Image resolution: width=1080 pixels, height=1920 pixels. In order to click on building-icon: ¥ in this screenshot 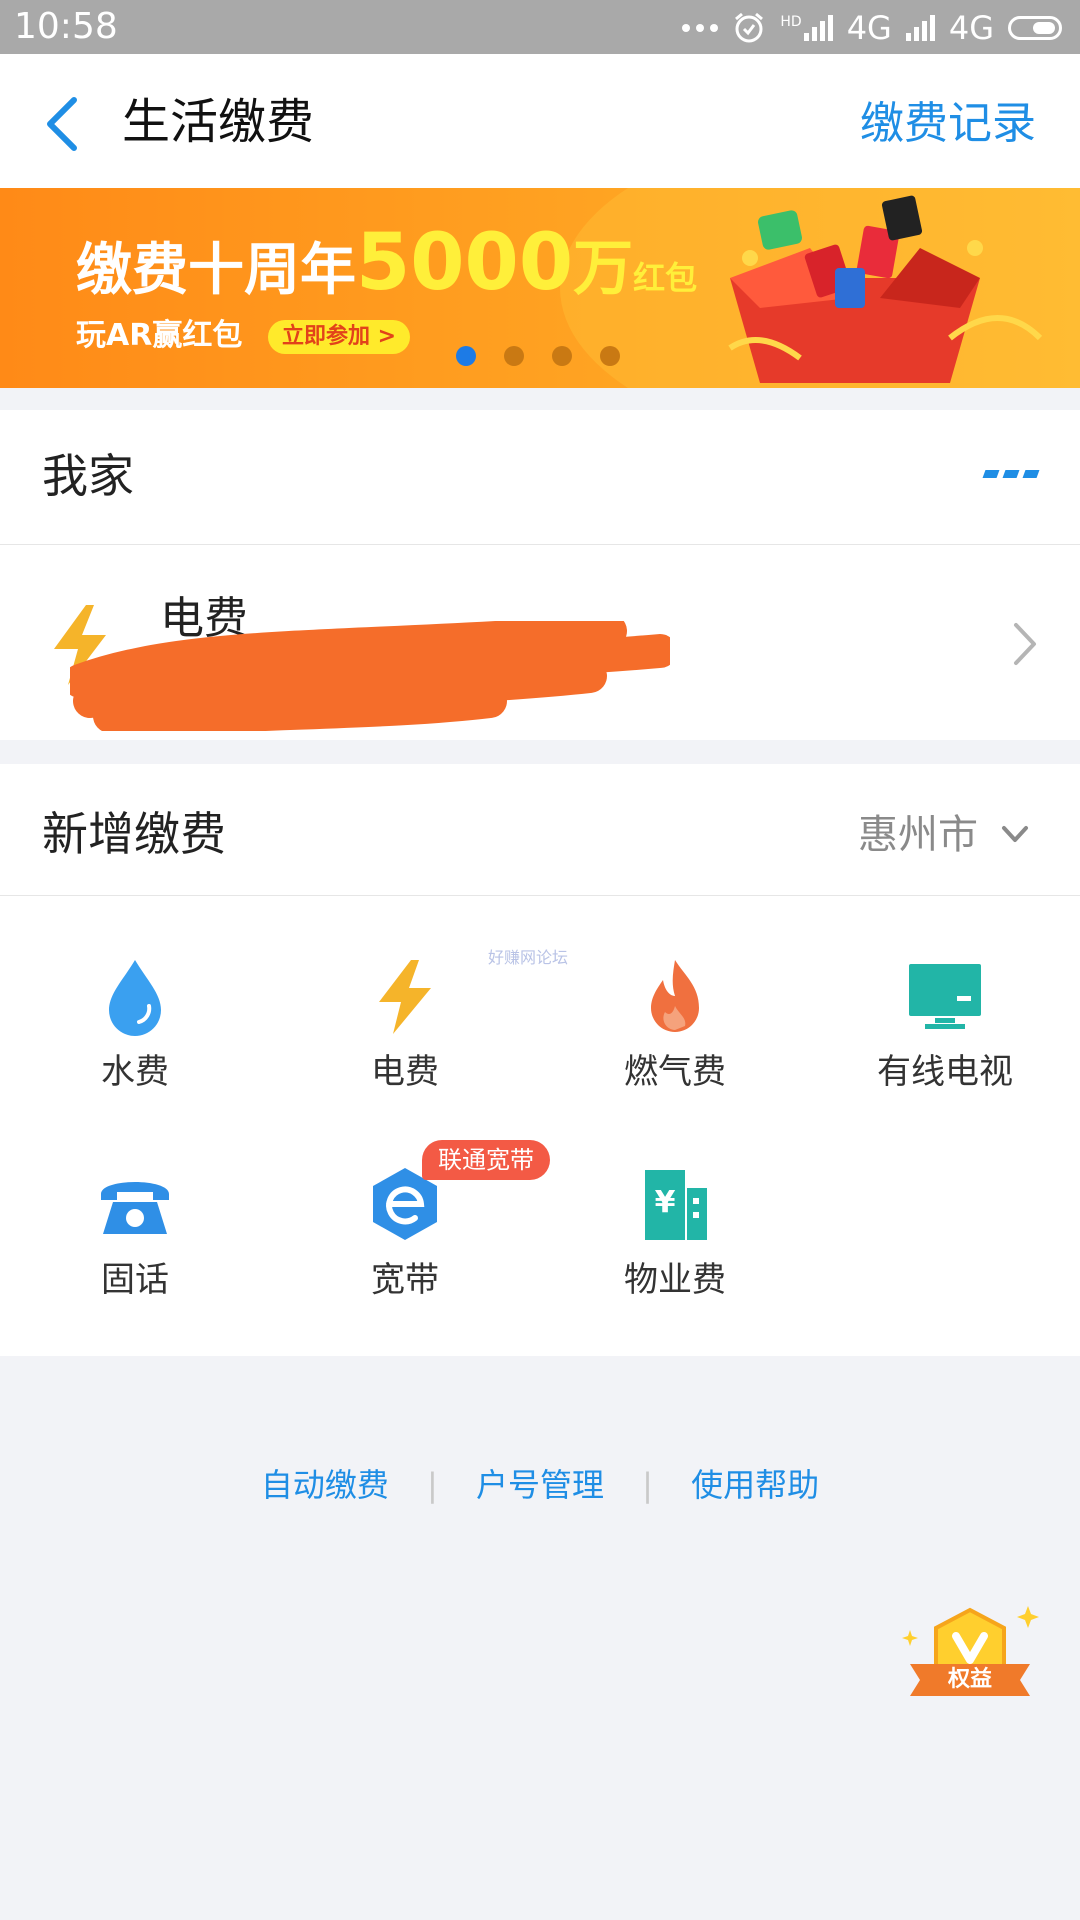, I will do `click(676, 1205)`.